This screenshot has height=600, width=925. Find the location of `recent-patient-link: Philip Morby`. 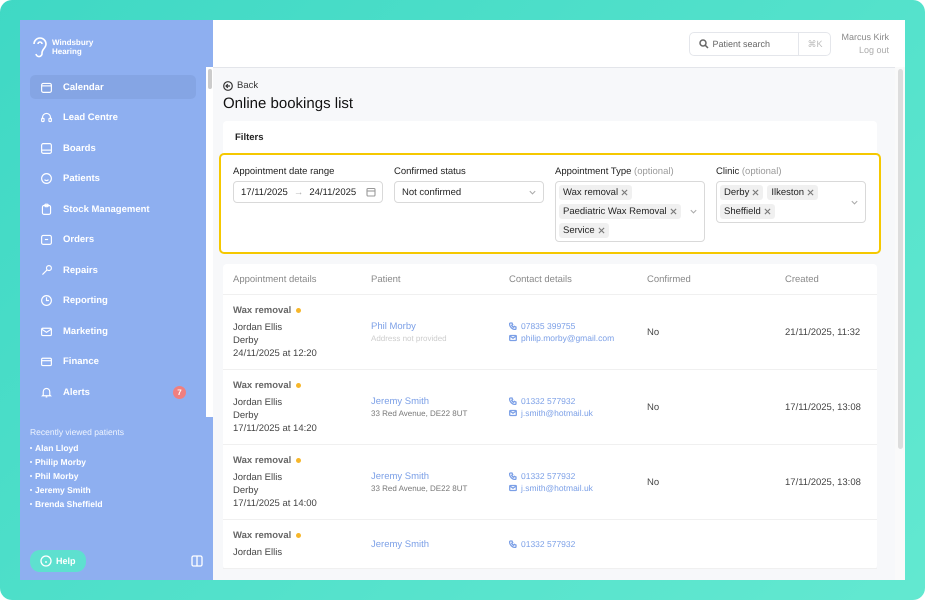

recent-patient-link: Philip Morby is located at coordinates (60, 462).